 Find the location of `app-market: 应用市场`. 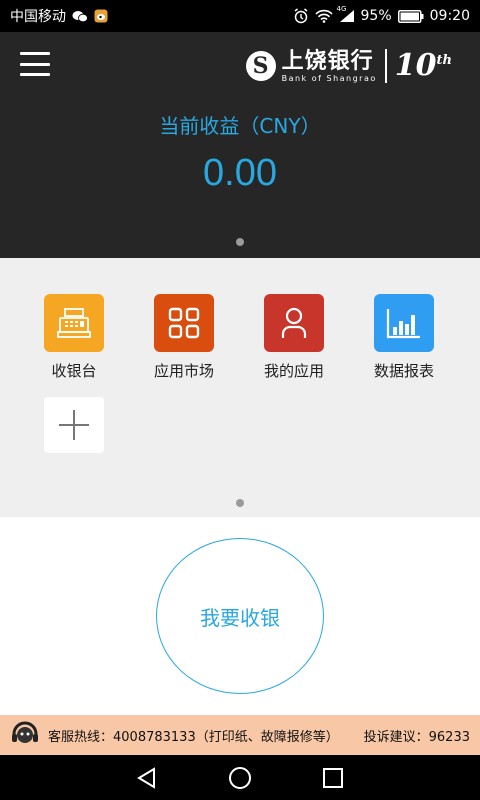

app-market: 应用市场 is located at coordinates (184, 337).